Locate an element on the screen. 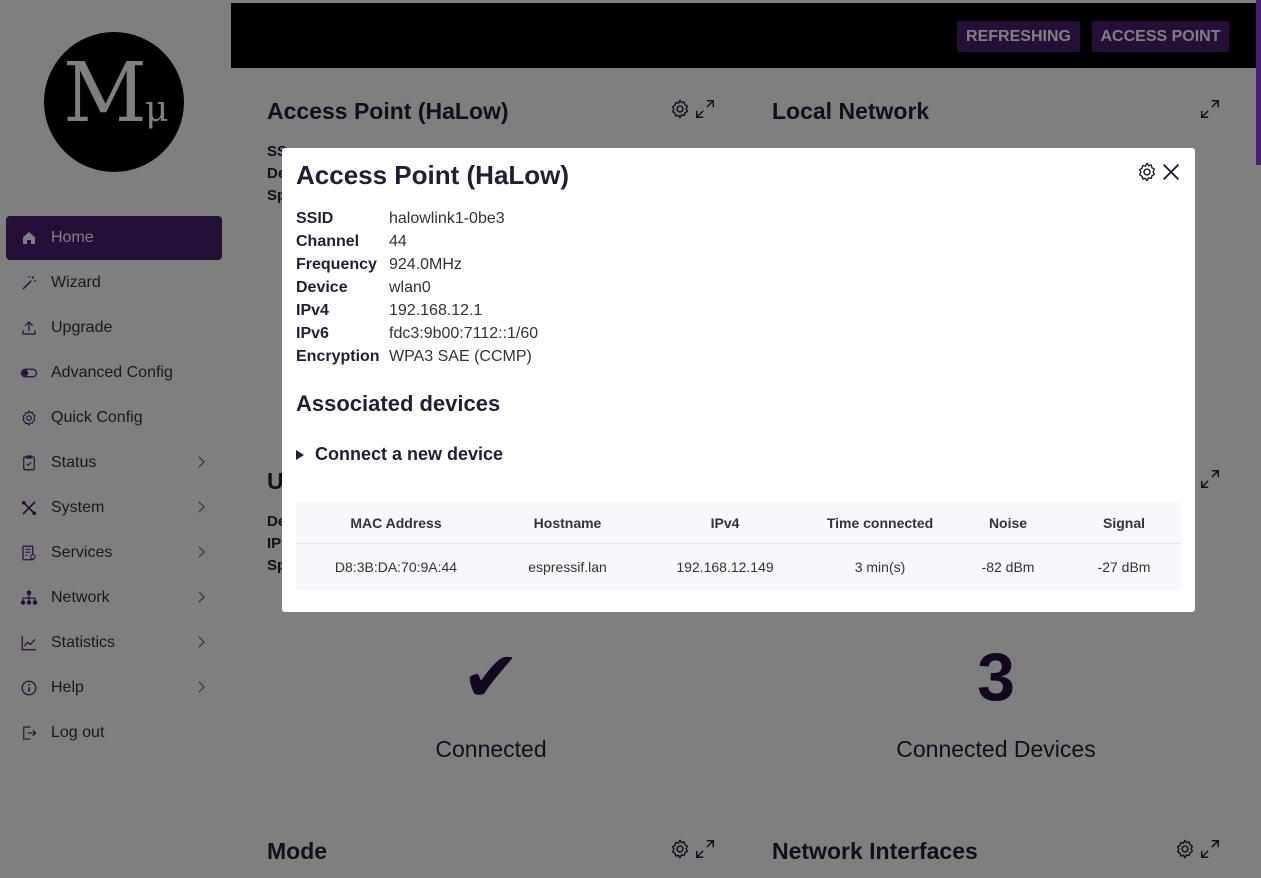 The width and height of the screenshot is (1261, 878). info-value: WPA3 SAE (CCMP) is located at coordinates (460, 356).